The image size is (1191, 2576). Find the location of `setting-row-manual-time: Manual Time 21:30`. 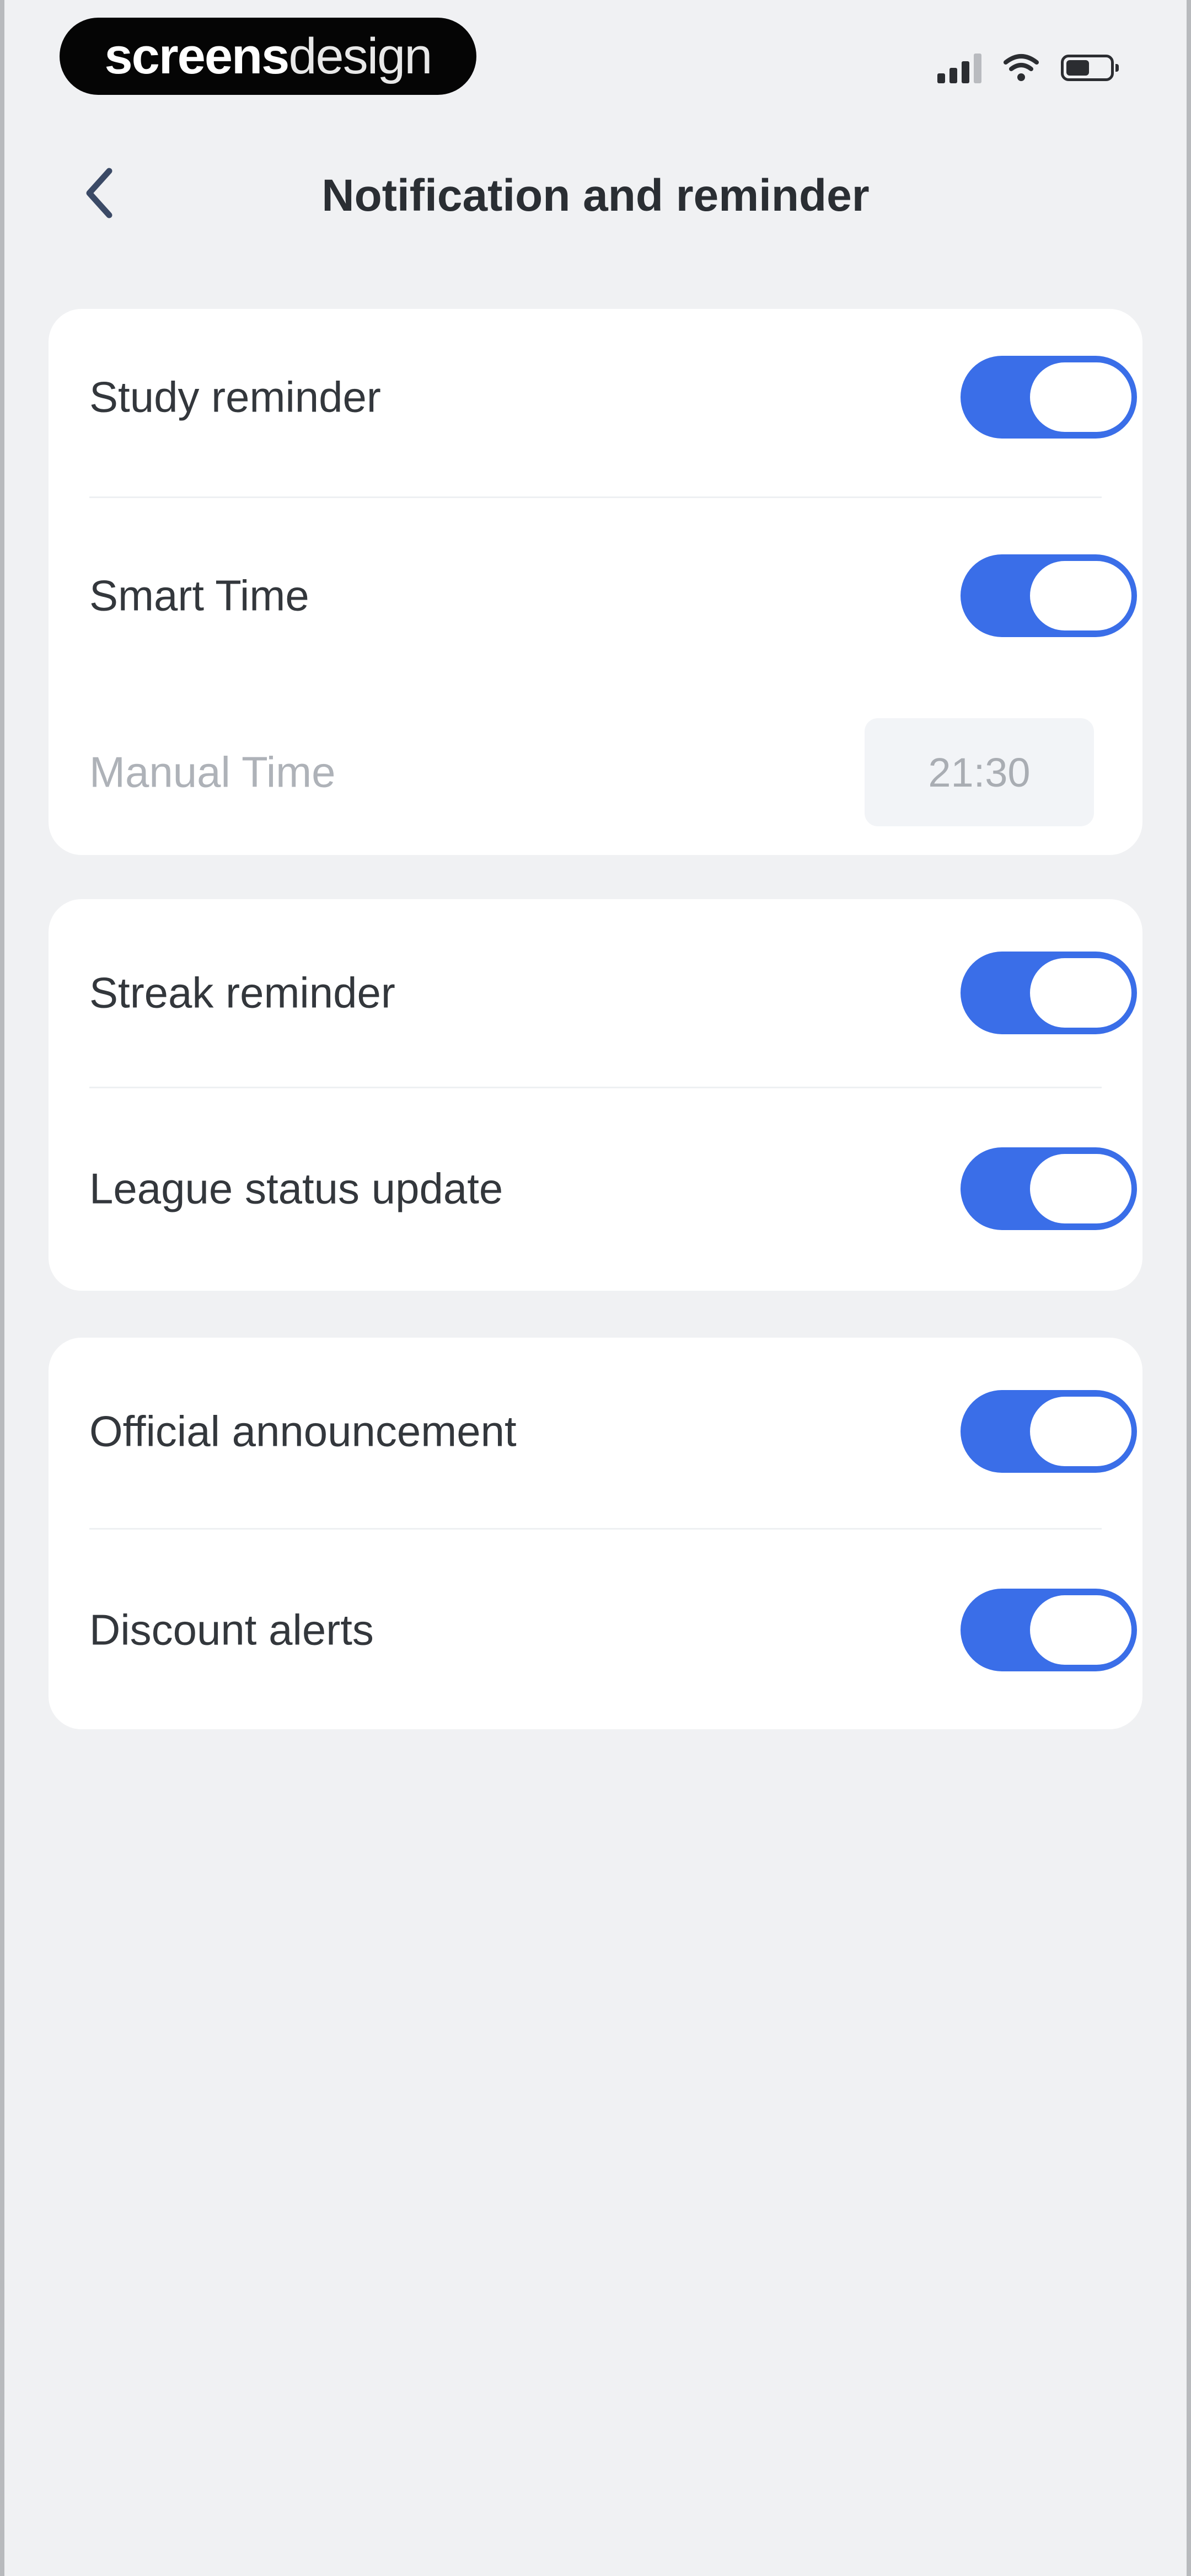

setting-row-manual-time: Manual Time 21:30 is located at coordinates (595, 772).